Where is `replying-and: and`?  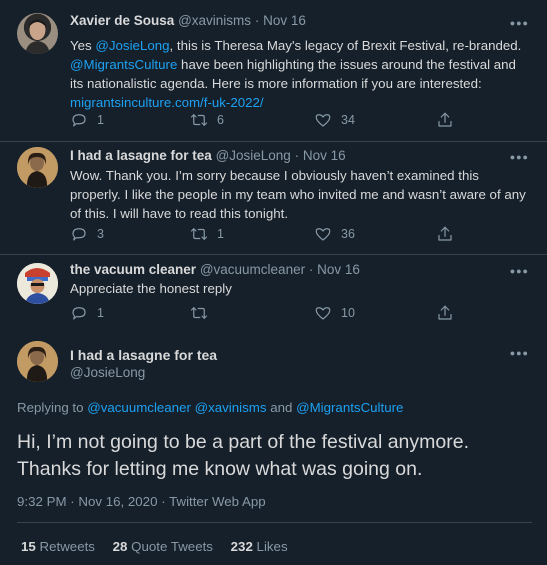 replying-and: and is located at coordinates (281, 407).